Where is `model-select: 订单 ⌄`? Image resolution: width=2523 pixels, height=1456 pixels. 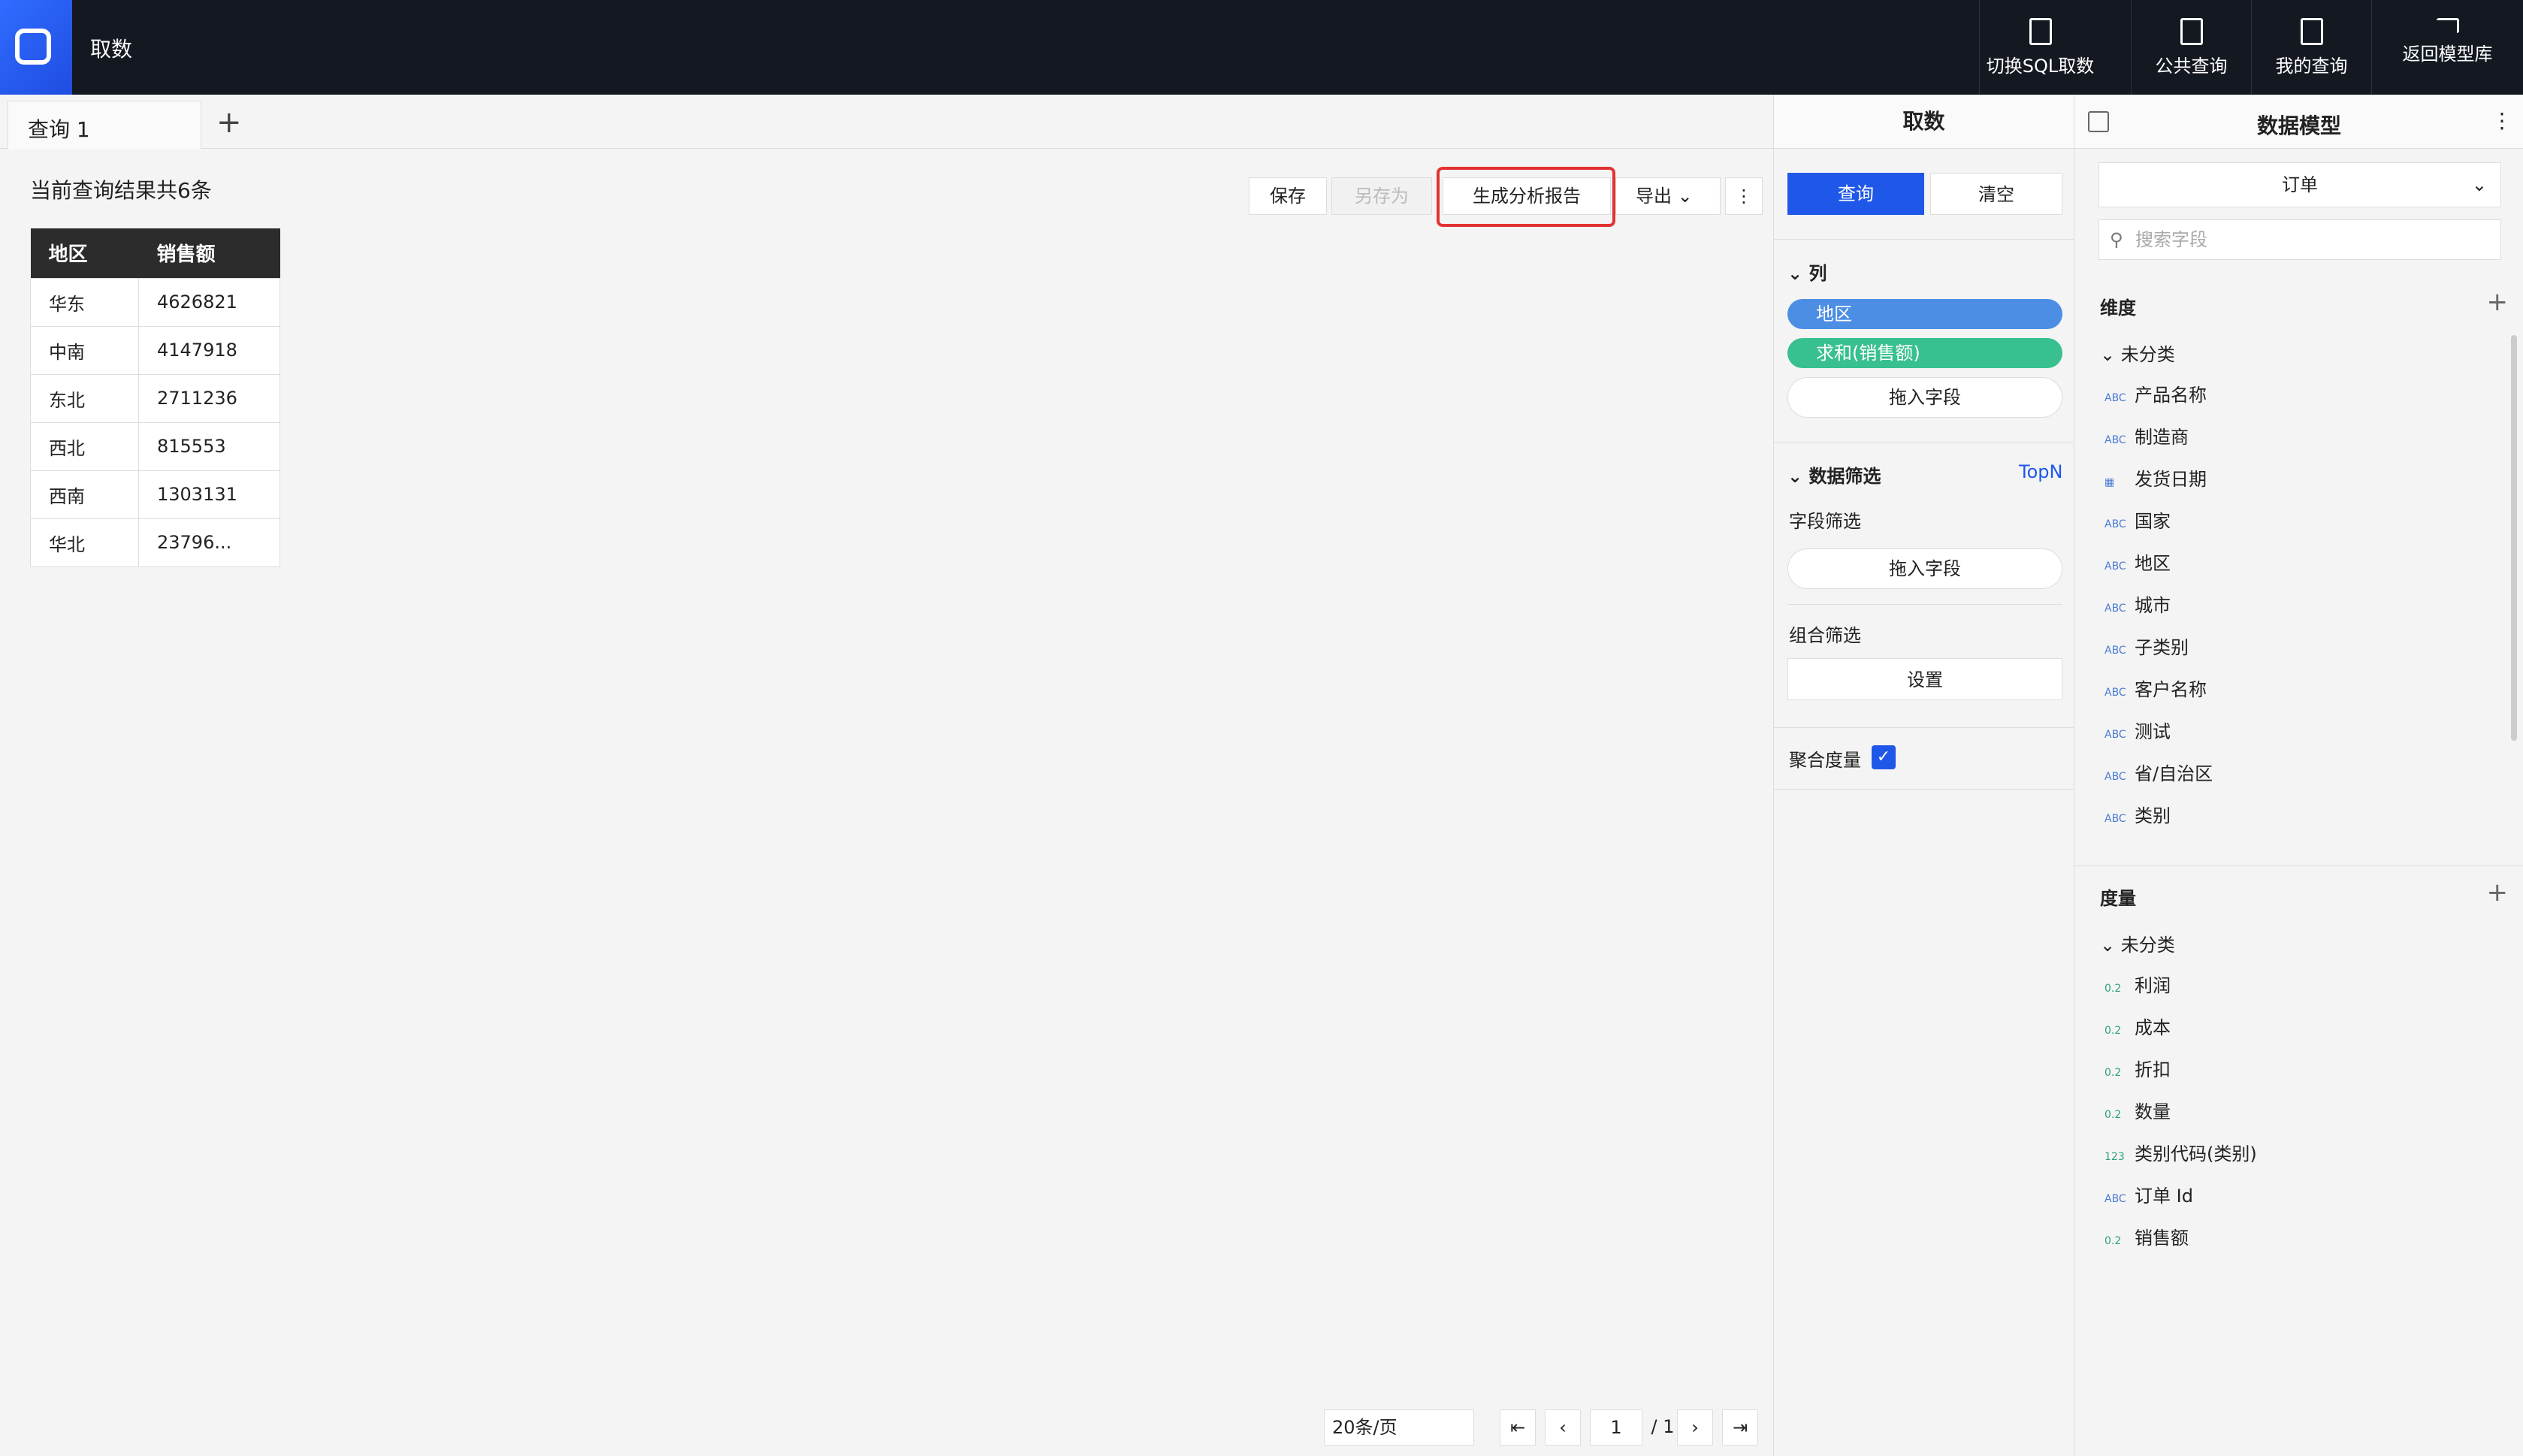 model-select: 订单 ⌄ is located at coordinates (2299, 184).